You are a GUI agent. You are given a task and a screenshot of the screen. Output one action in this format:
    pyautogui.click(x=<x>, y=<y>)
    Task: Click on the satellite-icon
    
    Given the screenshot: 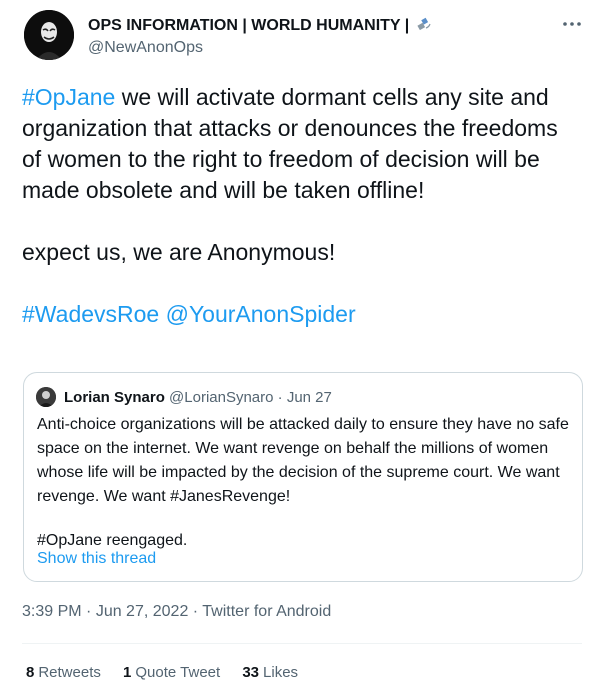 What is the action you would take?
    pyautogui.click(x=424, y=24)
    